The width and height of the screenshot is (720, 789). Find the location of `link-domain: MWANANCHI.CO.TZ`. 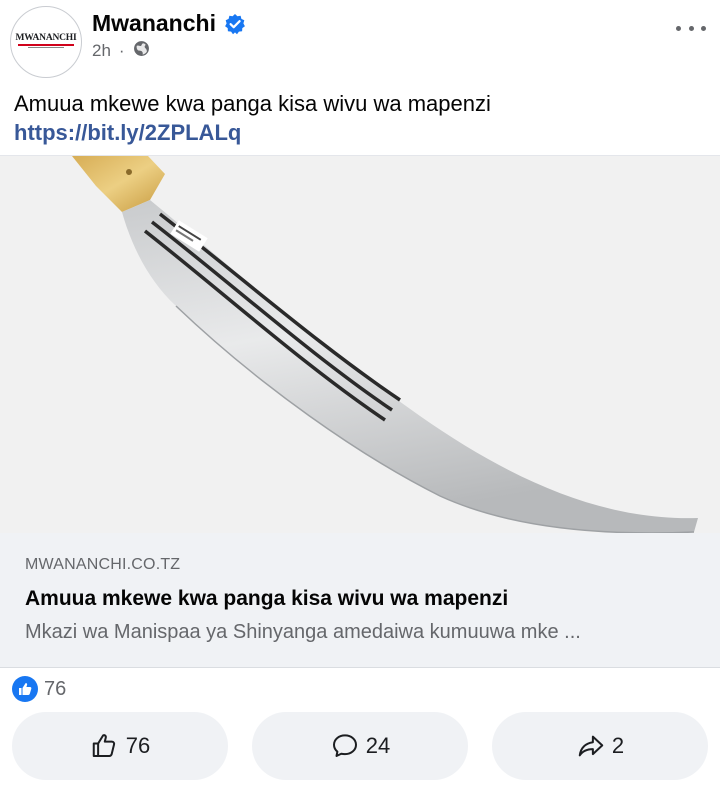

link-domain: MWANANCHI.CO.TZ is located at coordinates (103, 564).